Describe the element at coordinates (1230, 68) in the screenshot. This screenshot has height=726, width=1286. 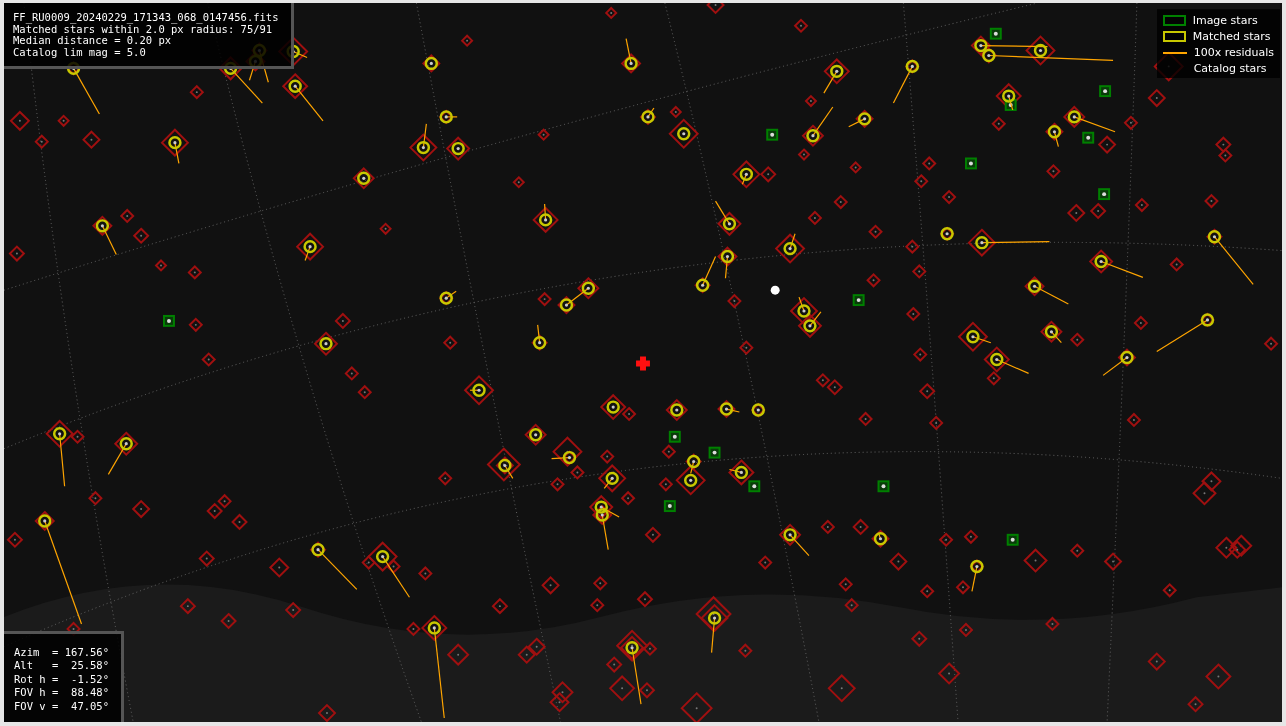
I see `legend-label: Catalog stars` at that location.